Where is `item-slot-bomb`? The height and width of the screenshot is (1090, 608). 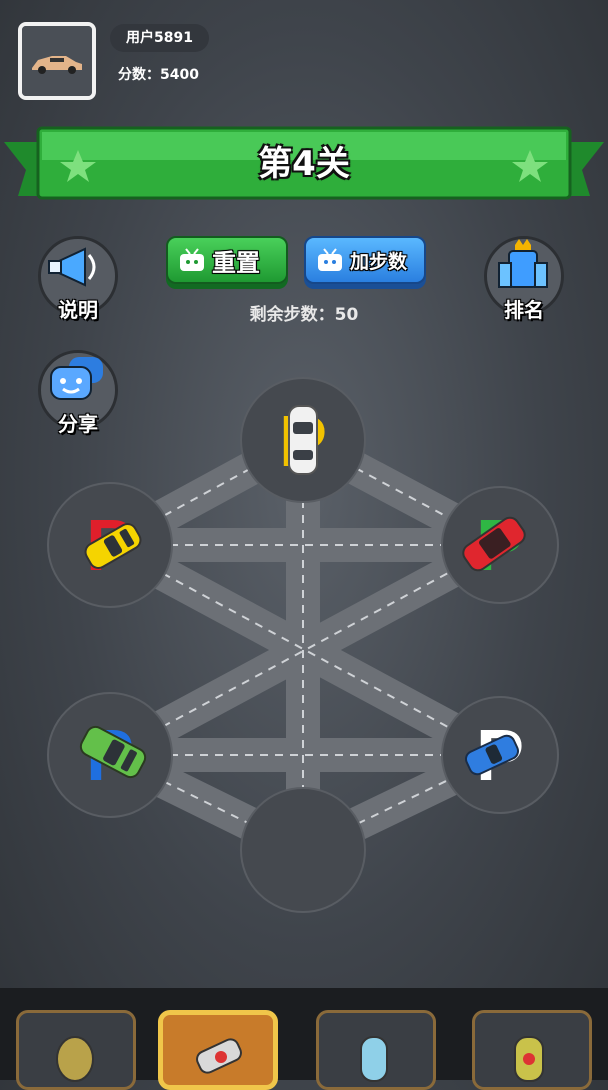 item-slot-bomb is located at coordinates (532, 1050).